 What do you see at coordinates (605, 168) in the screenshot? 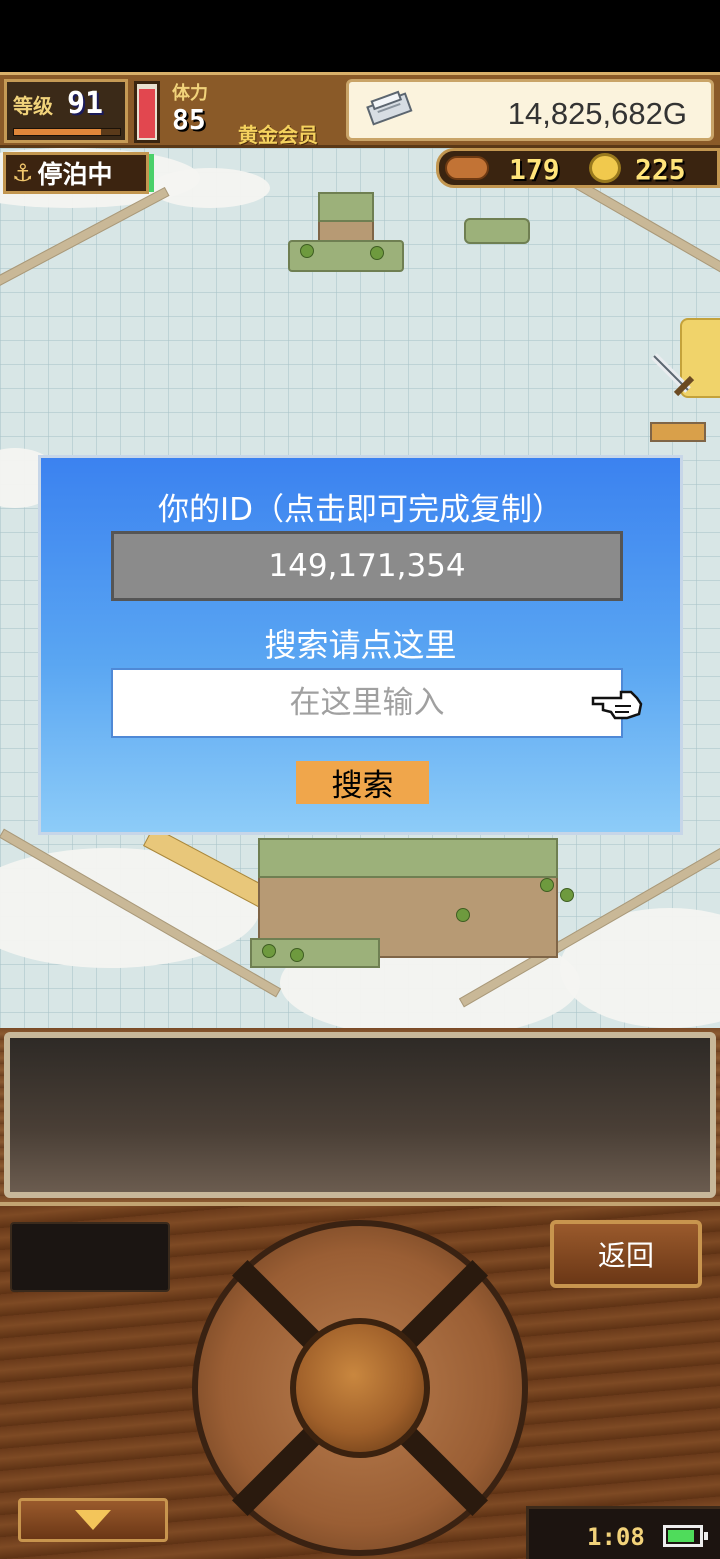
I see `gold-coin-icon` at bounding box center [605, 168].